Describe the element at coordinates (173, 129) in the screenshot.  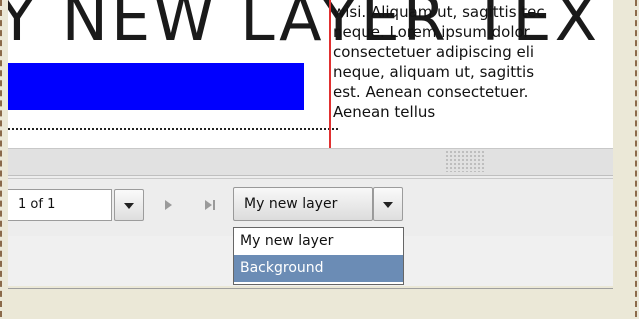
I see `dotted-guide` at that location.